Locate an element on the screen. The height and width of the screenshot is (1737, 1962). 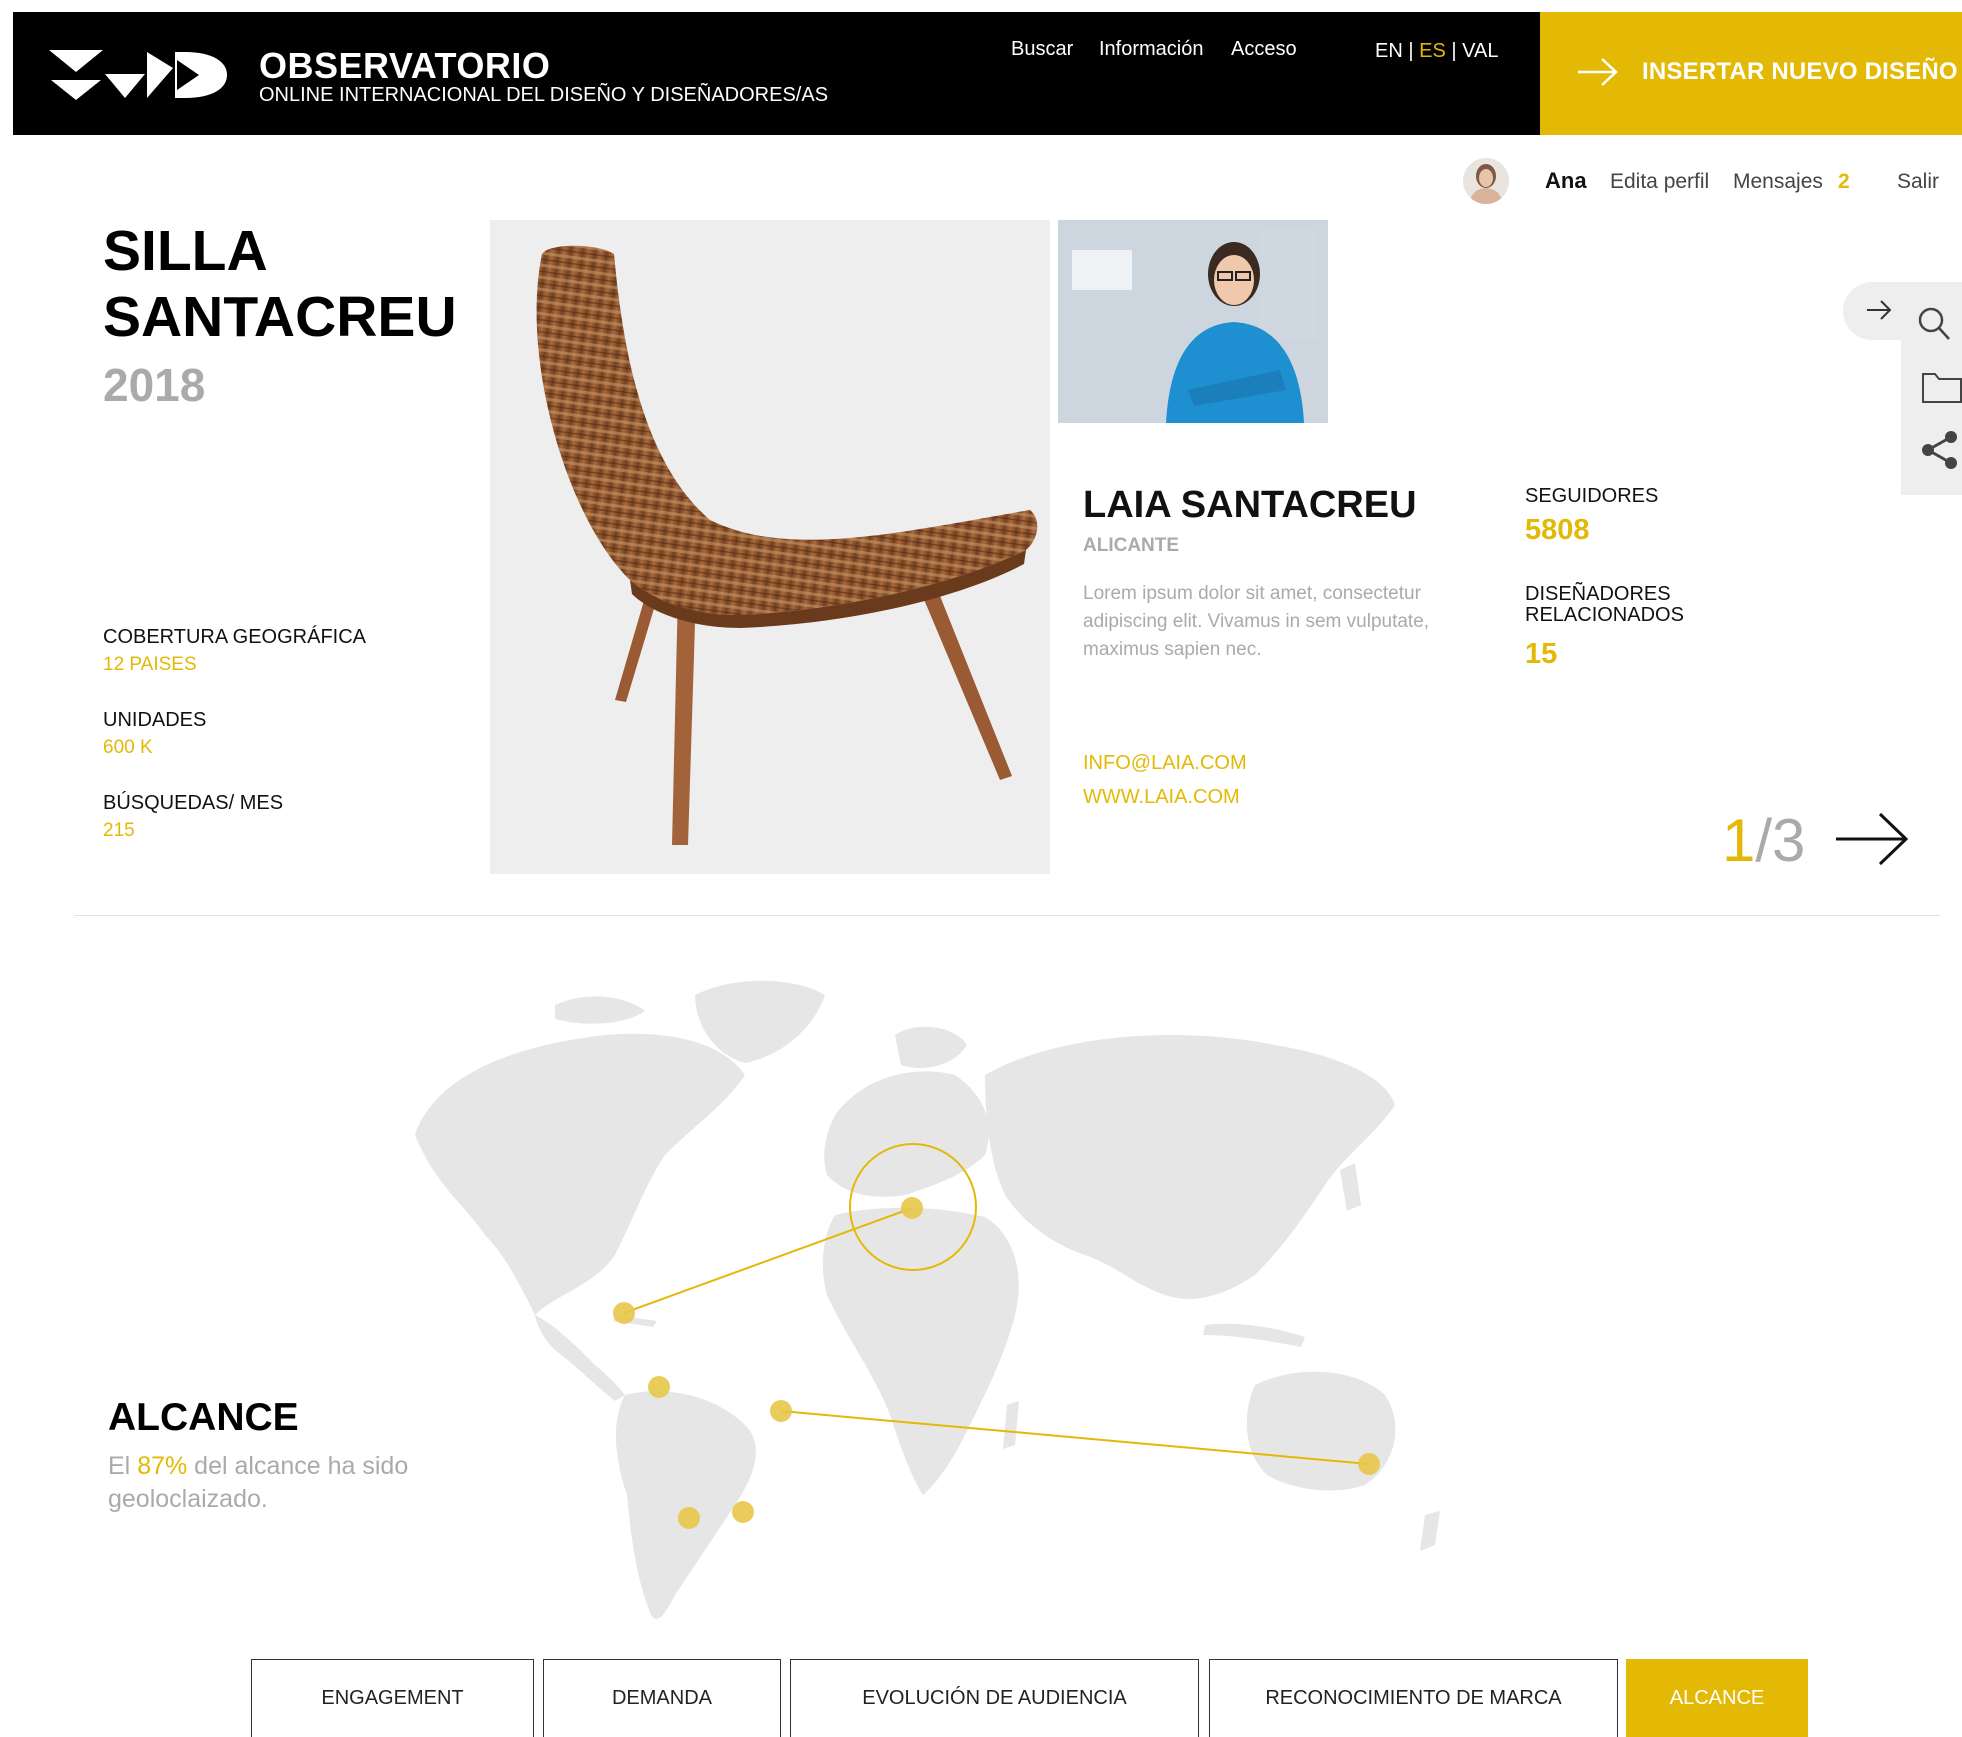
pager-indicator: 1/3 is located at coordinates (1763, 840).